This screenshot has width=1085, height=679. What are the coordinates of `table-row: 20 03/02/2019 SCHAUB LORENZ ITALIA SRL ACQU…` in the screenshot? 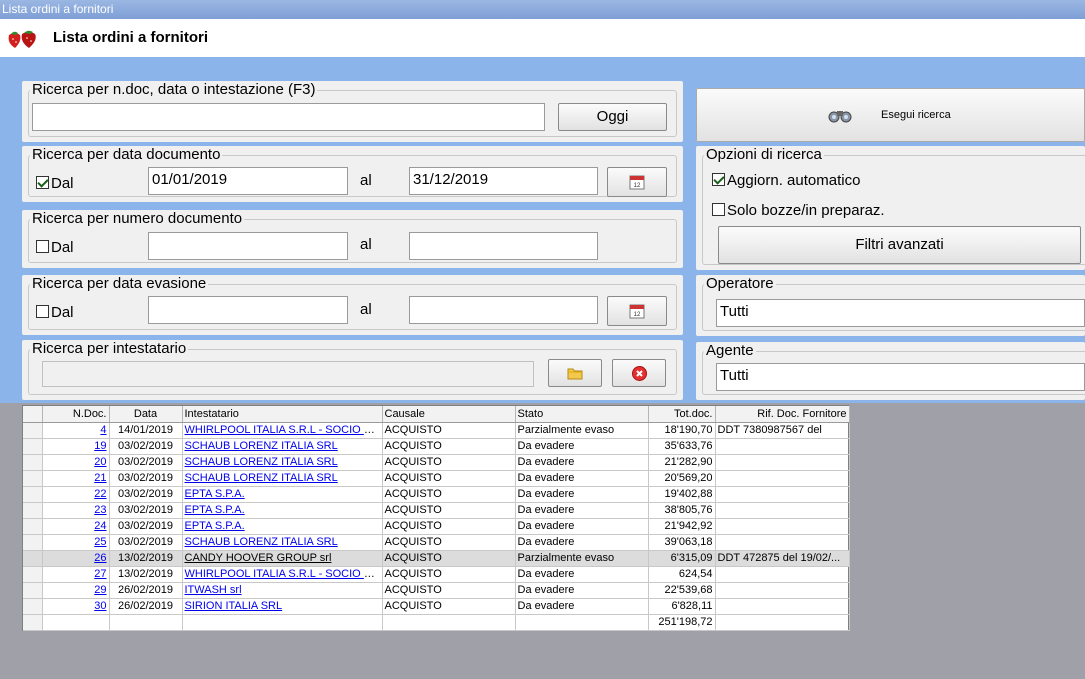 It's located at (436, 462).